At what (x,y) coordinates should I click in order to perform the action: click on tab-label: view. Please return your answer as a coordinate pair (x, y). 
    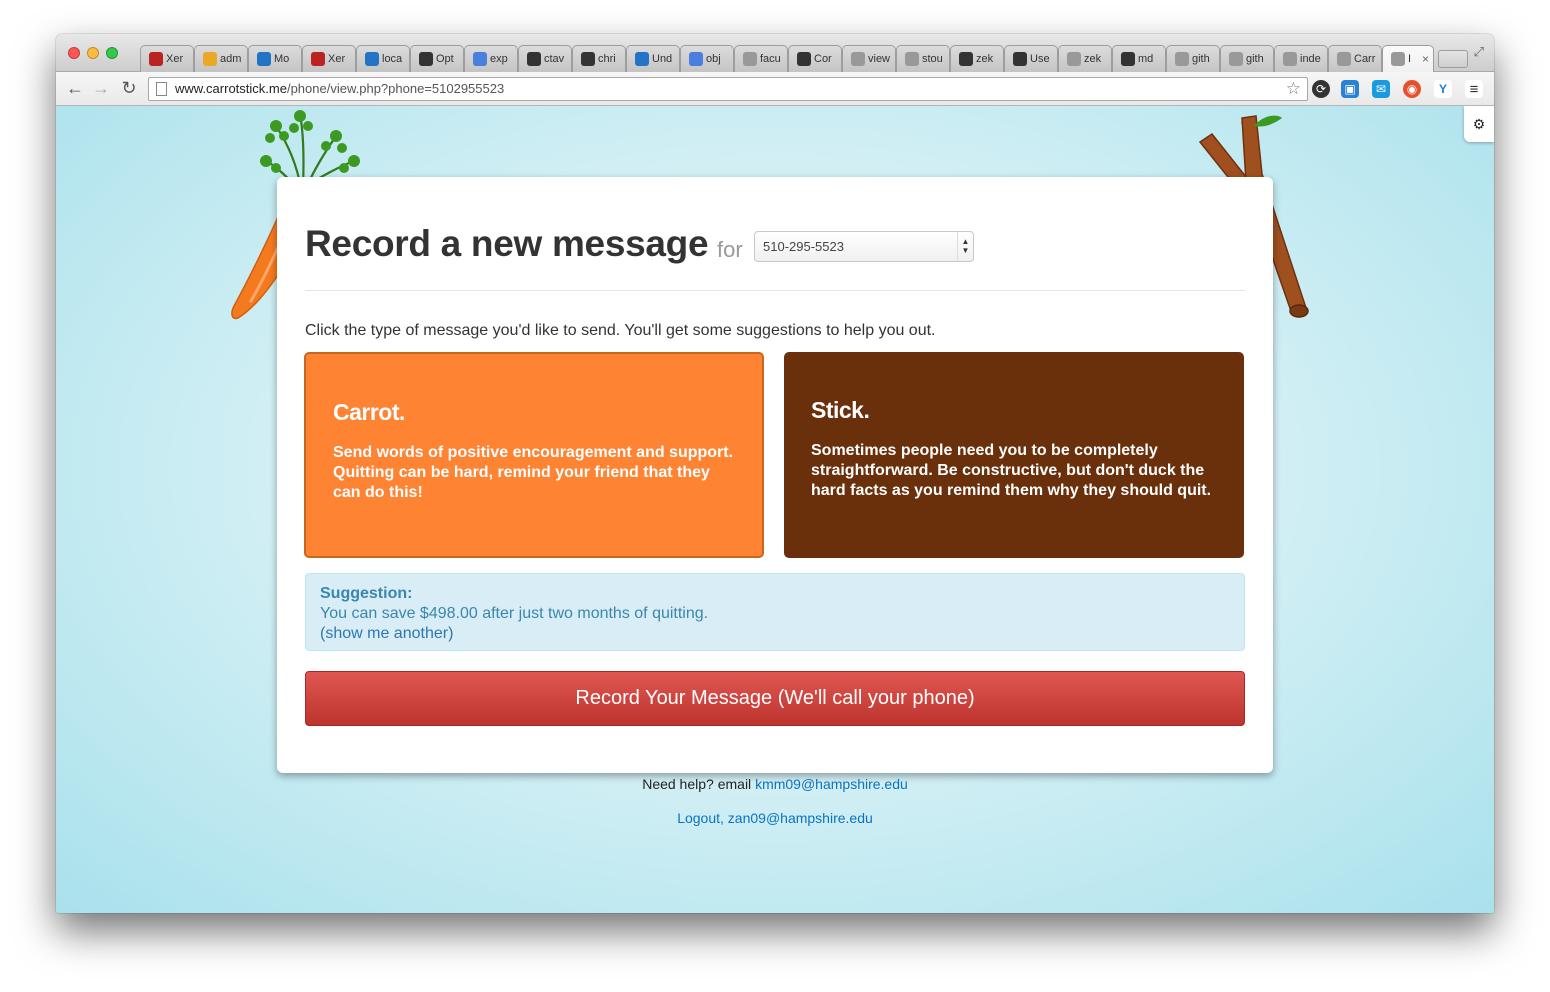
    Looking at the image, I should click on (879, 59).